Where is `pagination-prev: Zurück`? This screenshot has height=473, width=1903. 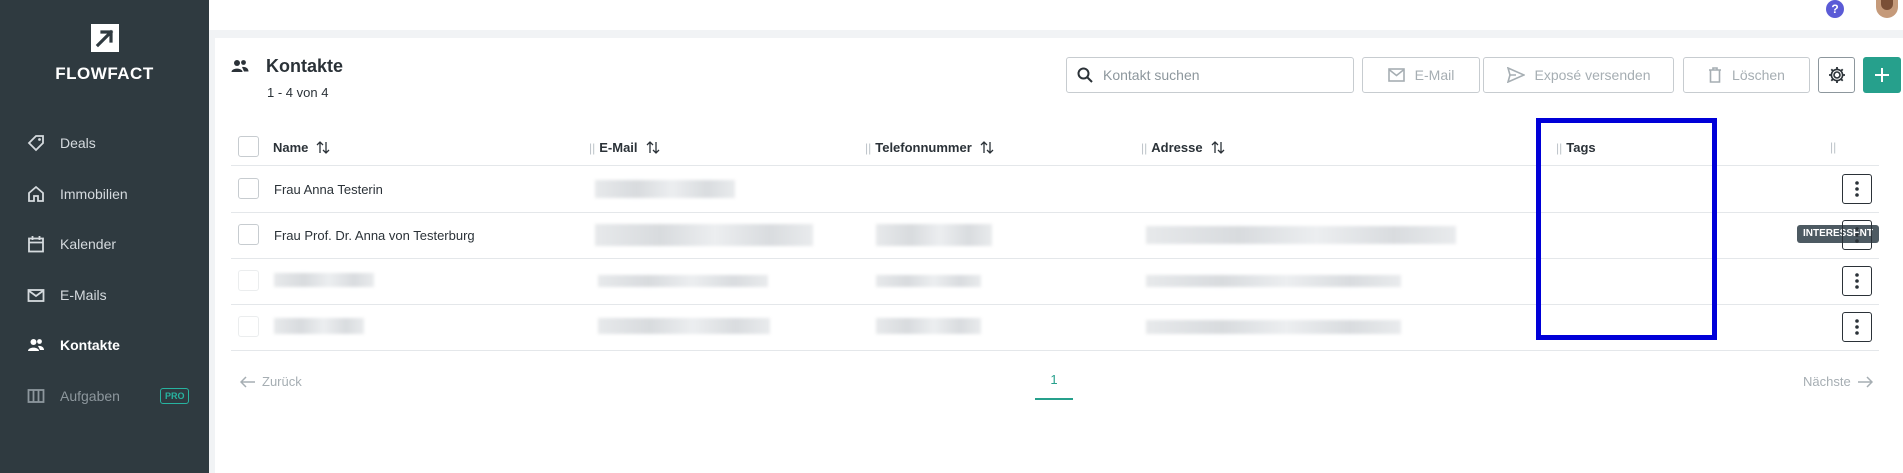
pagination-prev: Zurück is located at coordinates (271, 381).